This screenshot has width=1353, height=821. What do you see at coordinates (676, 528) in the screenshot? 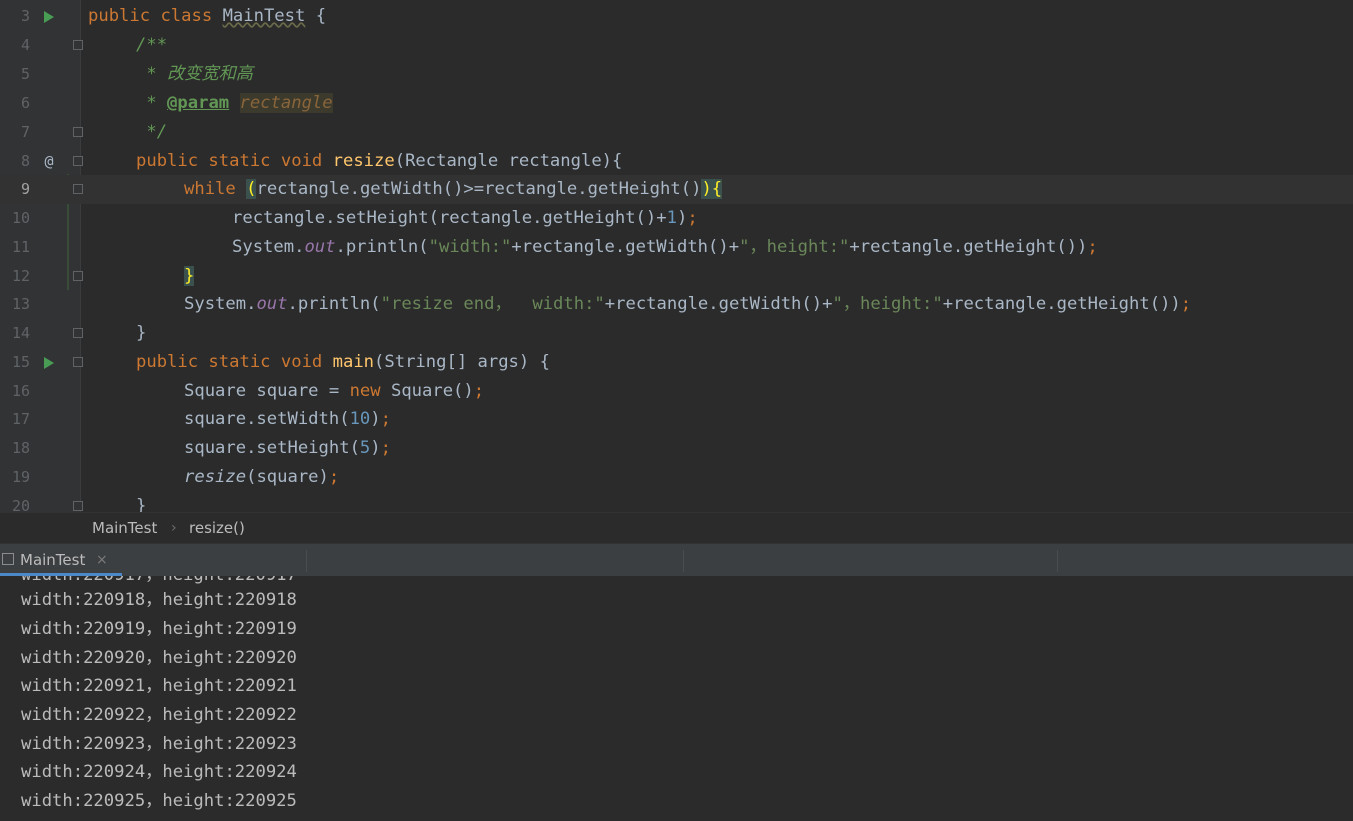
I see `breadcrumb: MainTest › resize()` at bounding box center [676, 528].